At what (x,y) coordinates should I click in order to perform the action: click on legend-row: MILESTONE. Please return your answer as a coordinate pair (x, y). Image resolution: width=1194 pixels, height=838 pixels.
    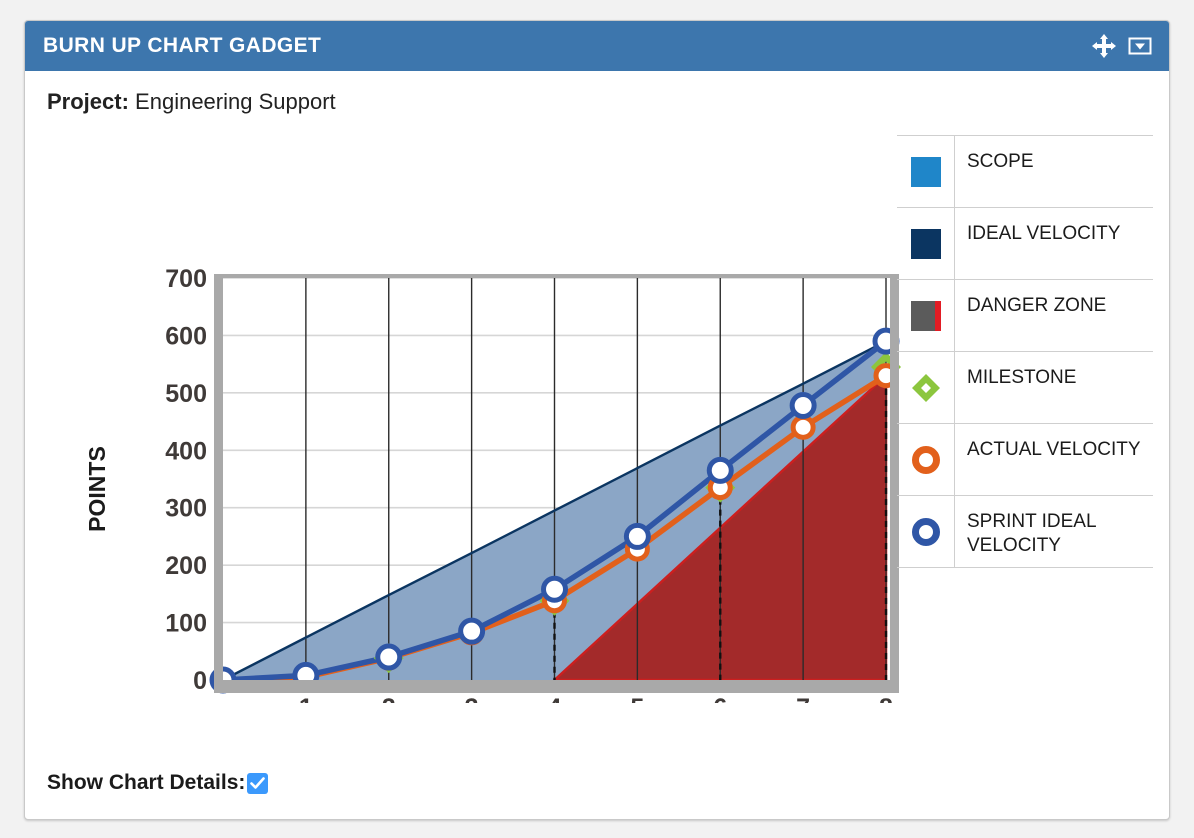
    Looking at the image, I should click on (1025, 388).